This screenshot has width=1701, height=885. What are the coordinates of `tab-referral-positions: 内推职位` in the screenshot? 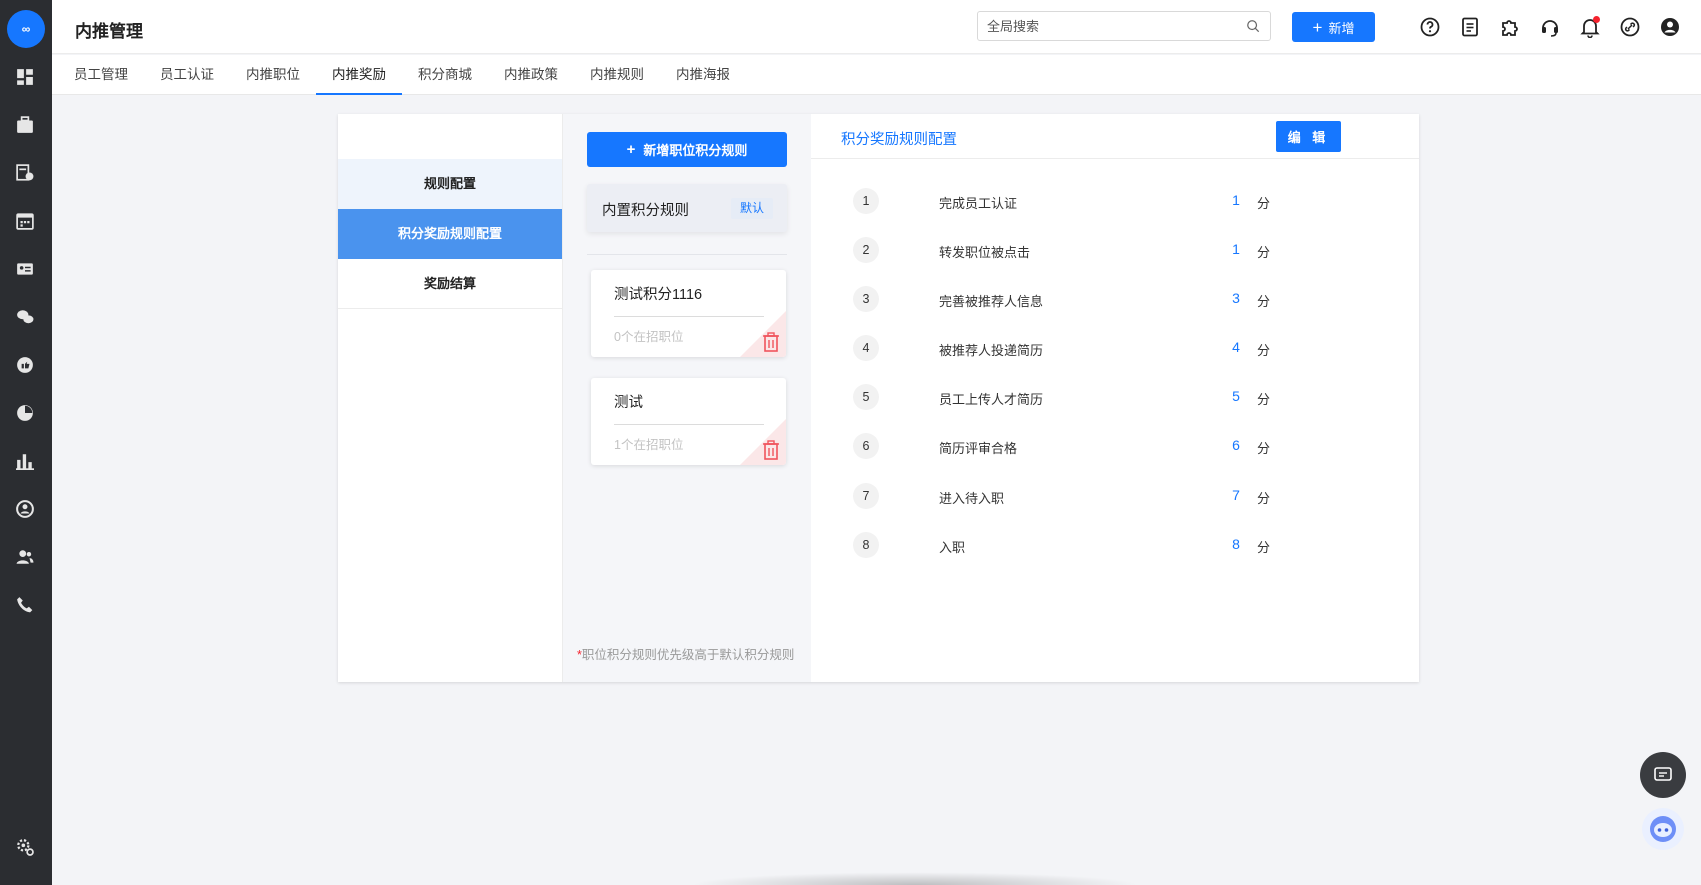 It's located at (273, 75).